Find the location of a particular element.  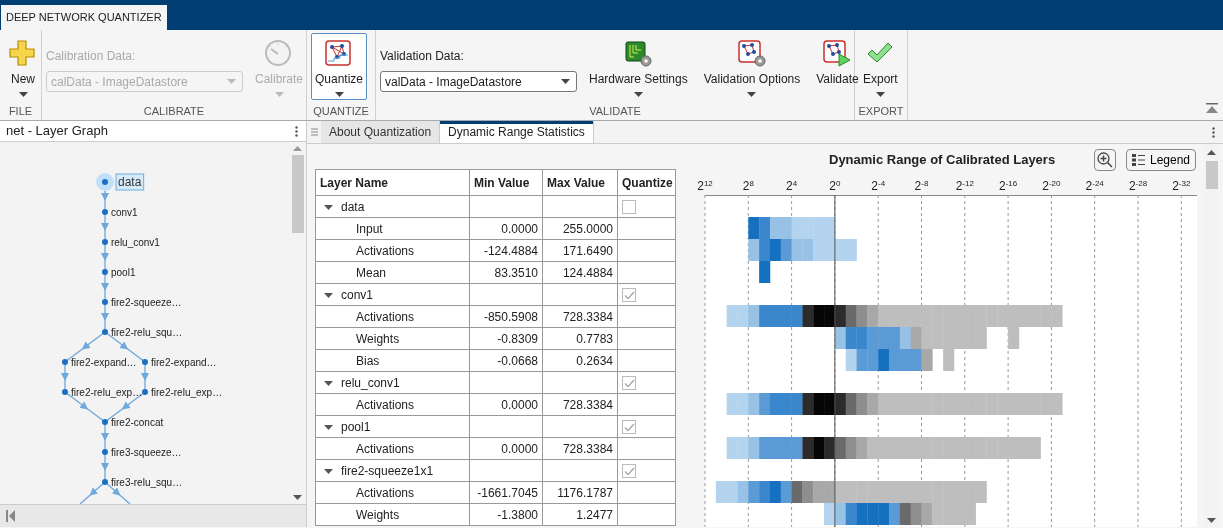

axis-tick-label: 2$^{0}$ is located at coordinates (835, 186).